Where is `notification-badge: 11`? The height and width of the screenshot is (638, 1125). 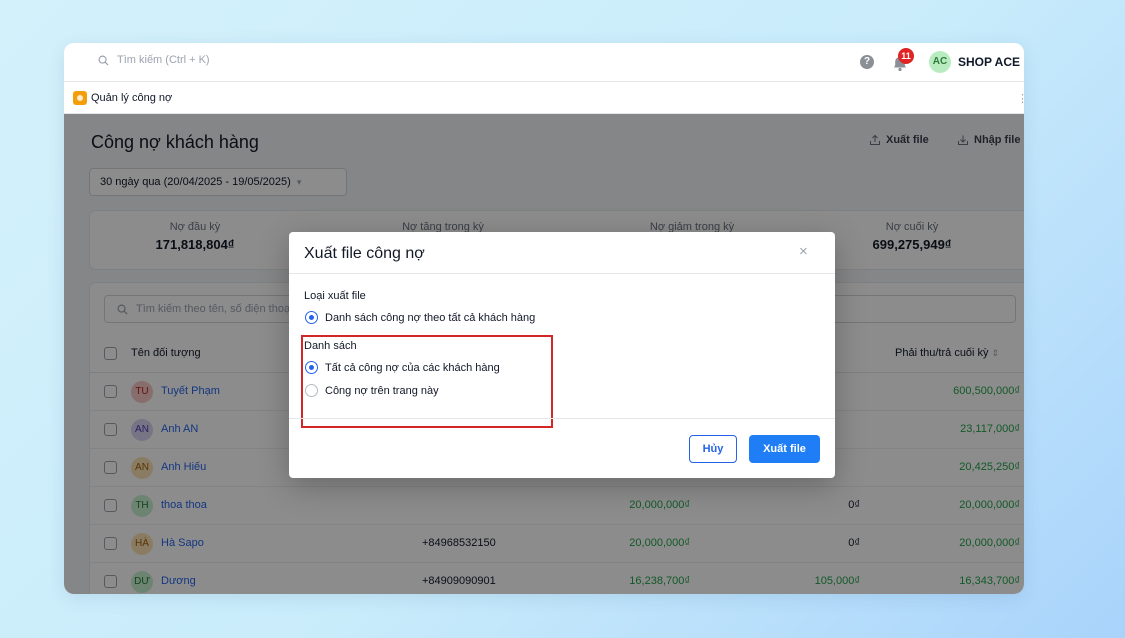 notification-badge: 11 is located at coordinates (906, 56).